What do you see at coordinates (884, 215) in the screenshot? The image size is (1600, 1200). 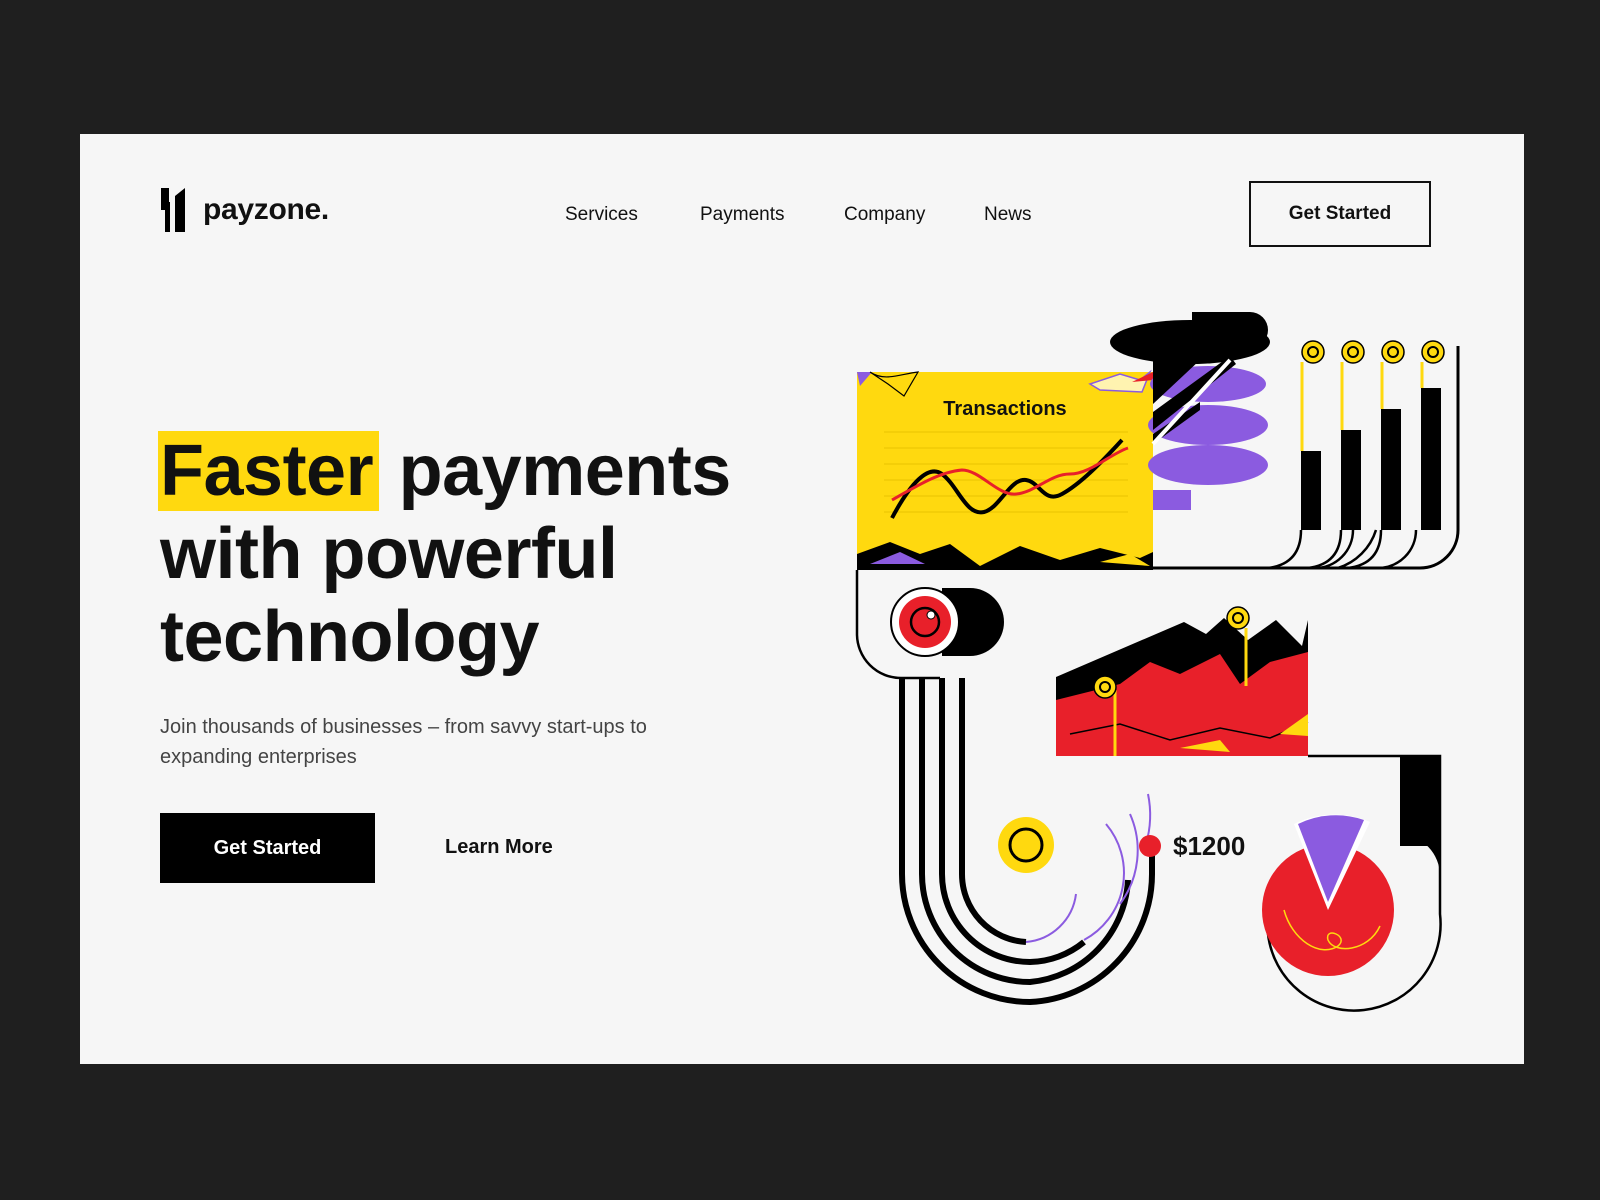 I see `nav-item-company: Company` at bounding box center [884, 215].